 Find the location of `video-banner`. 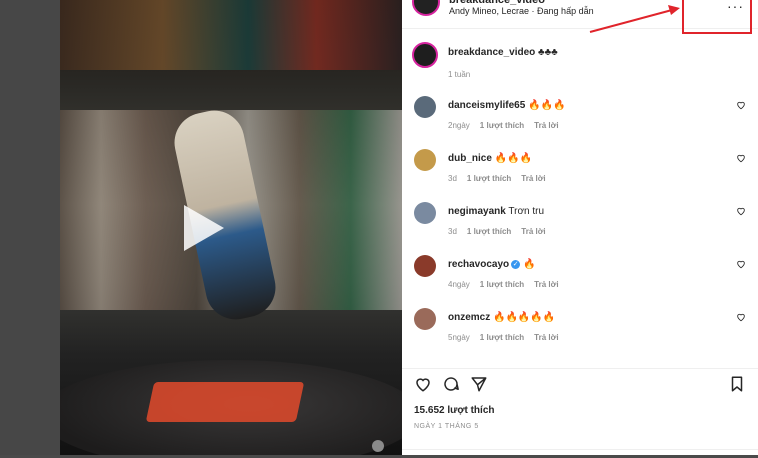

video-banner is located at coordinates (231, 35).